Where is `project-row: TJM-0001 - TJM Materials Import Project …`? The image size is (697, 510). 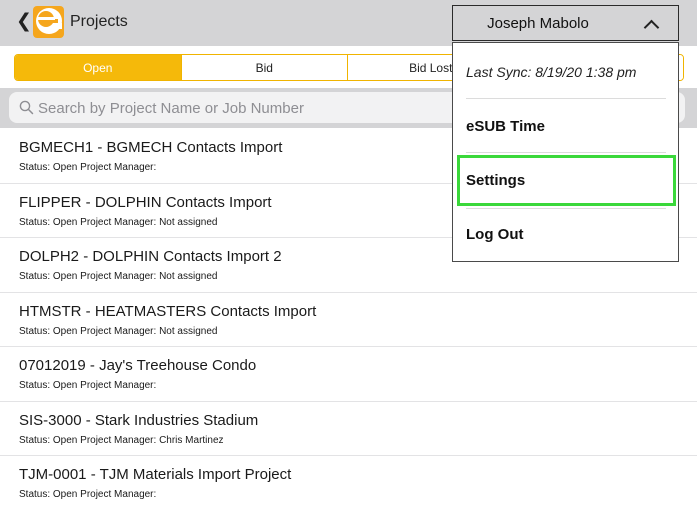
project-row: TJM-0001 - TJM Materials Import Project … is located at coordinates (348, 483).